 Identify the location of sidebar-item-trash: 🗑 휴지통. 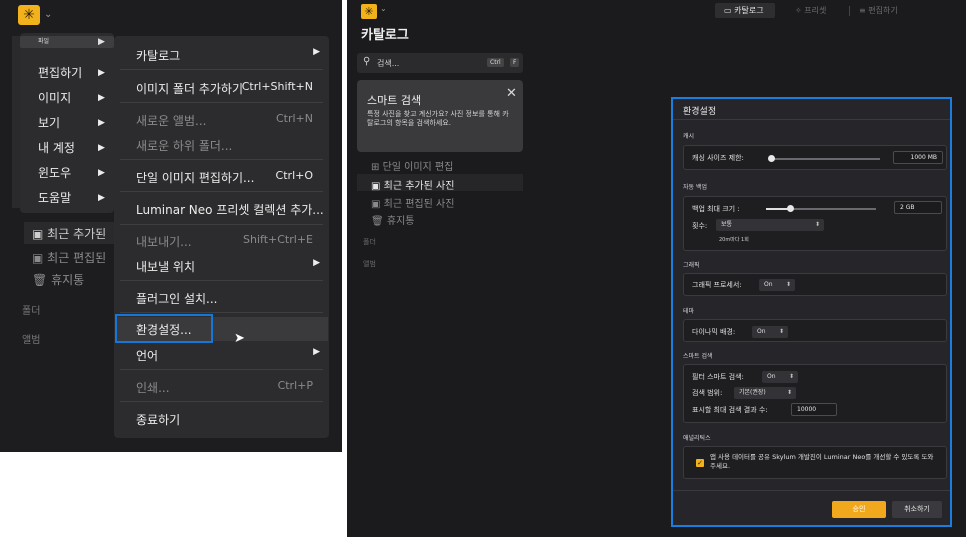
(58, 279).